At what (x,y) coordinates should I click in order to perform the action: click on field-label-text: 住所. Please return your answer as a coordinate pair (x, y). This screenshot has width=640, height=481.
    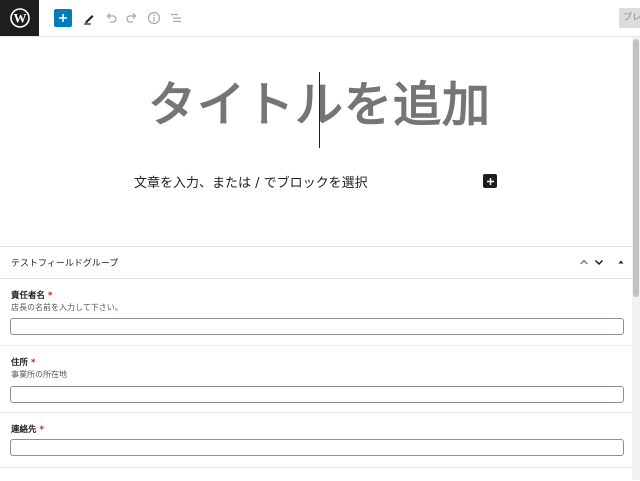
    Looking at the image, I should click on (20, 363).